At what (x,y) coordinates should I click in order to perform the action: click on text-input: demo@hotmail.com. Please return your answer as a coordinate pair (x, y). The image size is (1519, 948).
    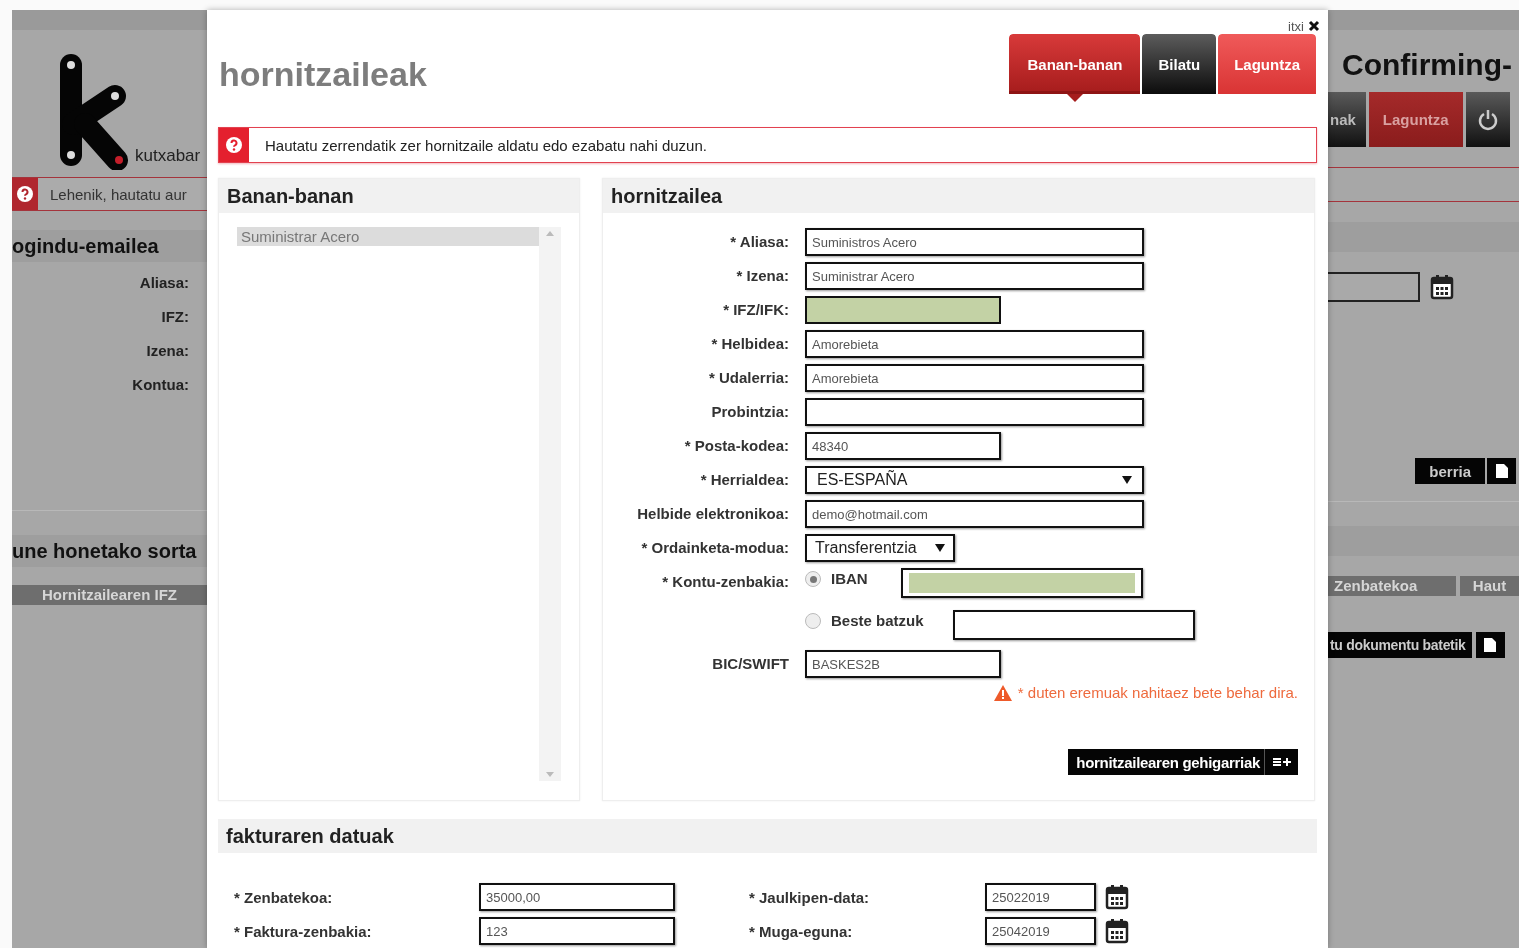
    Looking at the image, I should click on (974, 514).